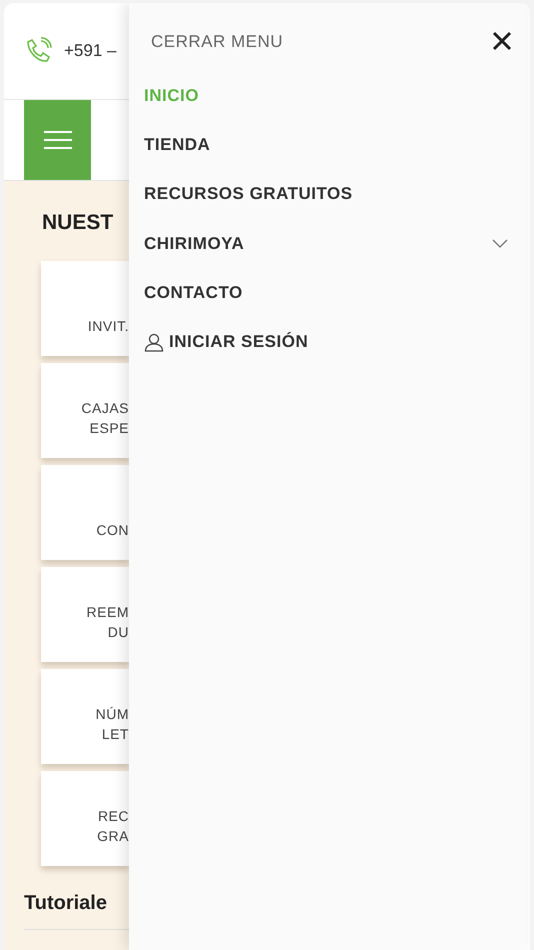  Describe the element at coordinates (85, 716) in the screenshot. I see `category-card: NÚM LET` at that location.